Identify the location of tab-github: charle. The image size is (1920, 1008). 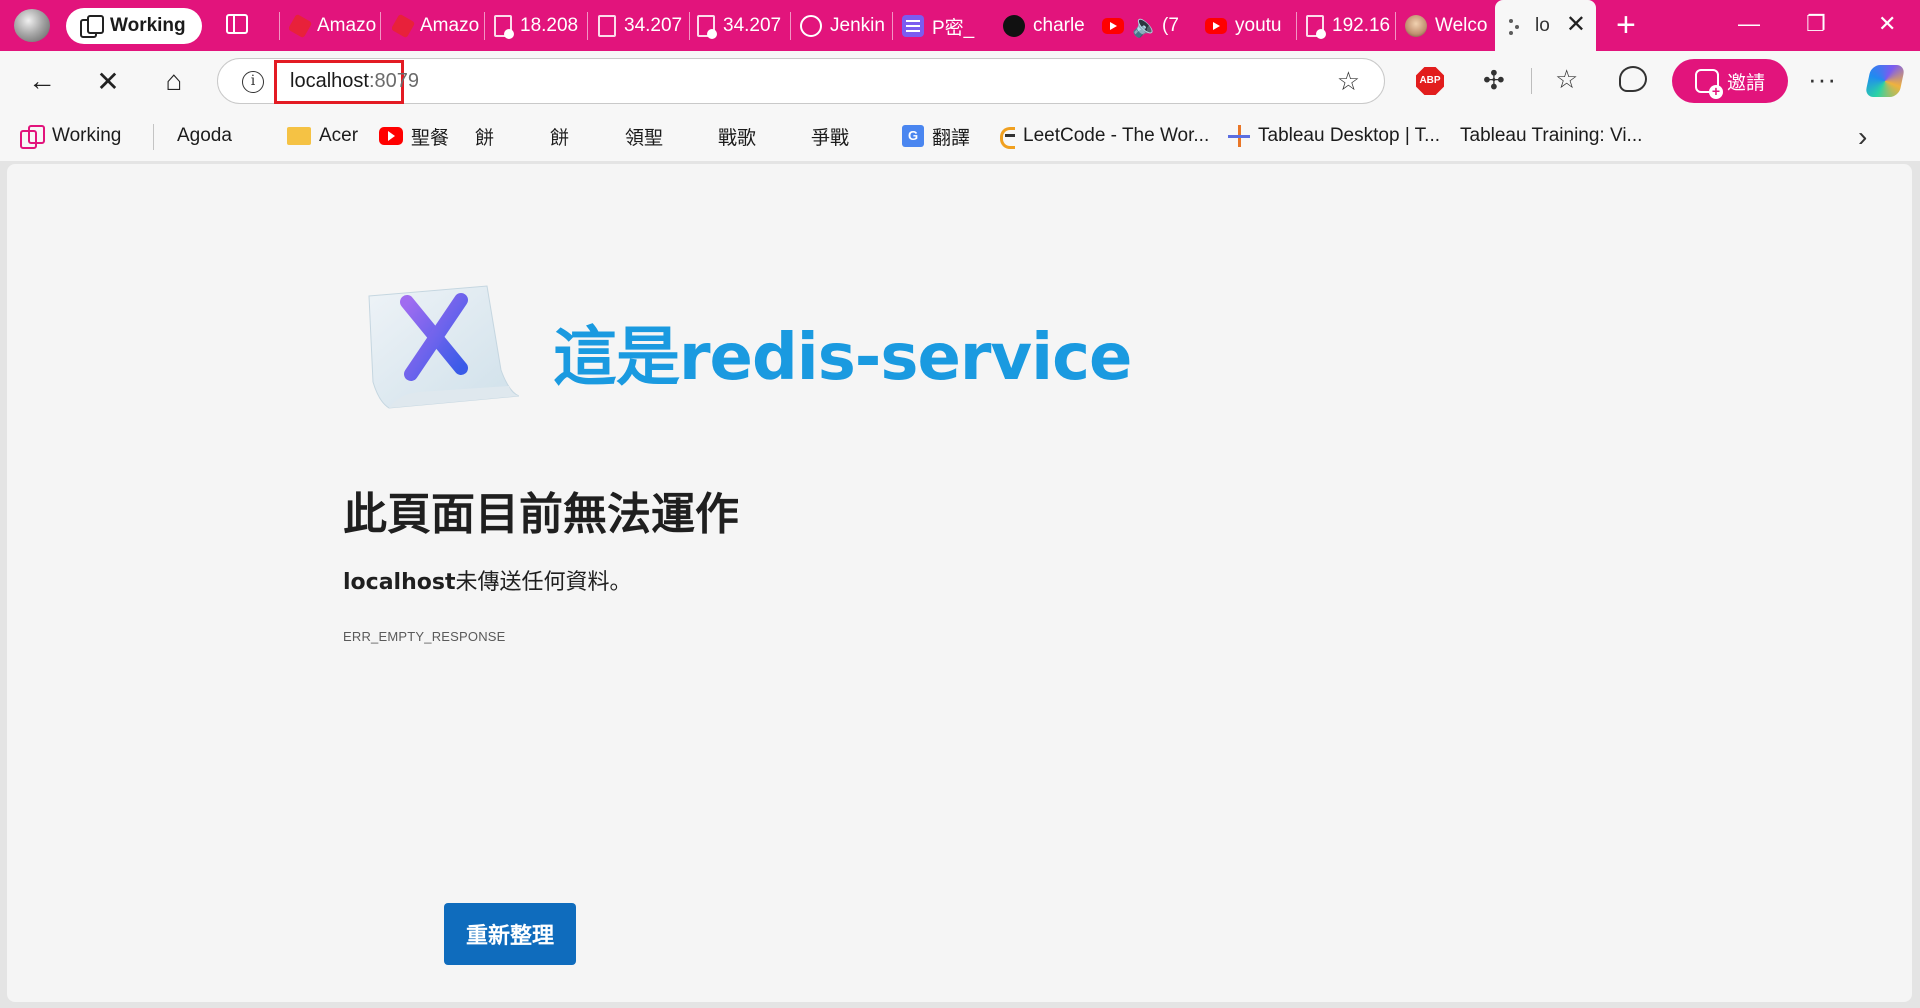
(1048, 26).